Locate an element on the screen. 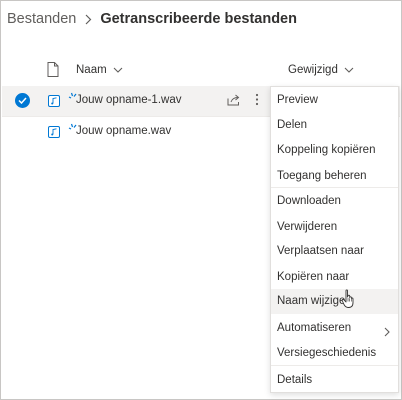 The width and height of the screenshot is (402, 400). column-header-name-label: Naam is located at coordinates (91, 70).